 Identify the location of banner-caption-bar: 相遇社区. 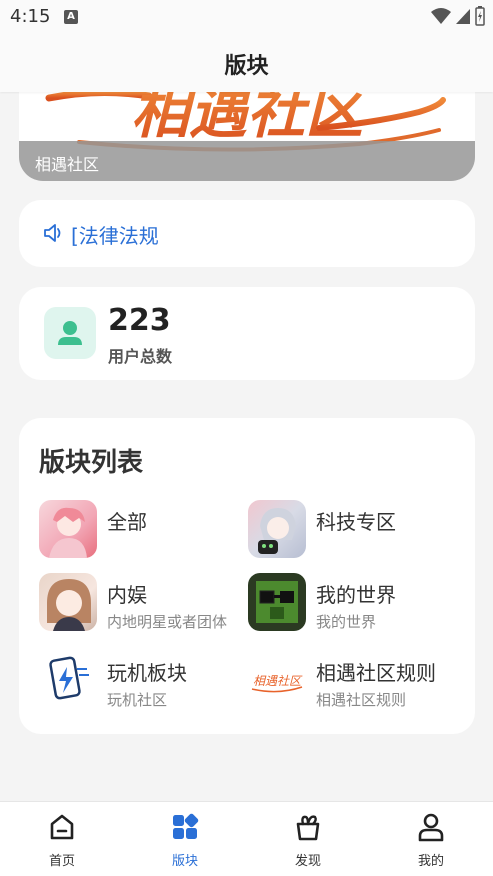
(247, 161).